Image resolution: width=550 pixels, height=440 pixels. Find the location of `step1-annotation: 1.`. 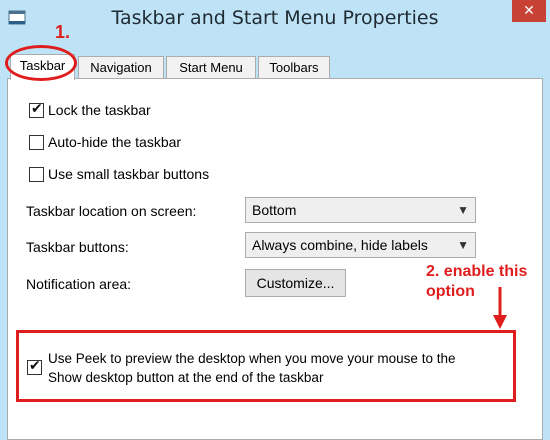

step1-annotation: 1. is located at coordinates (63, 32).